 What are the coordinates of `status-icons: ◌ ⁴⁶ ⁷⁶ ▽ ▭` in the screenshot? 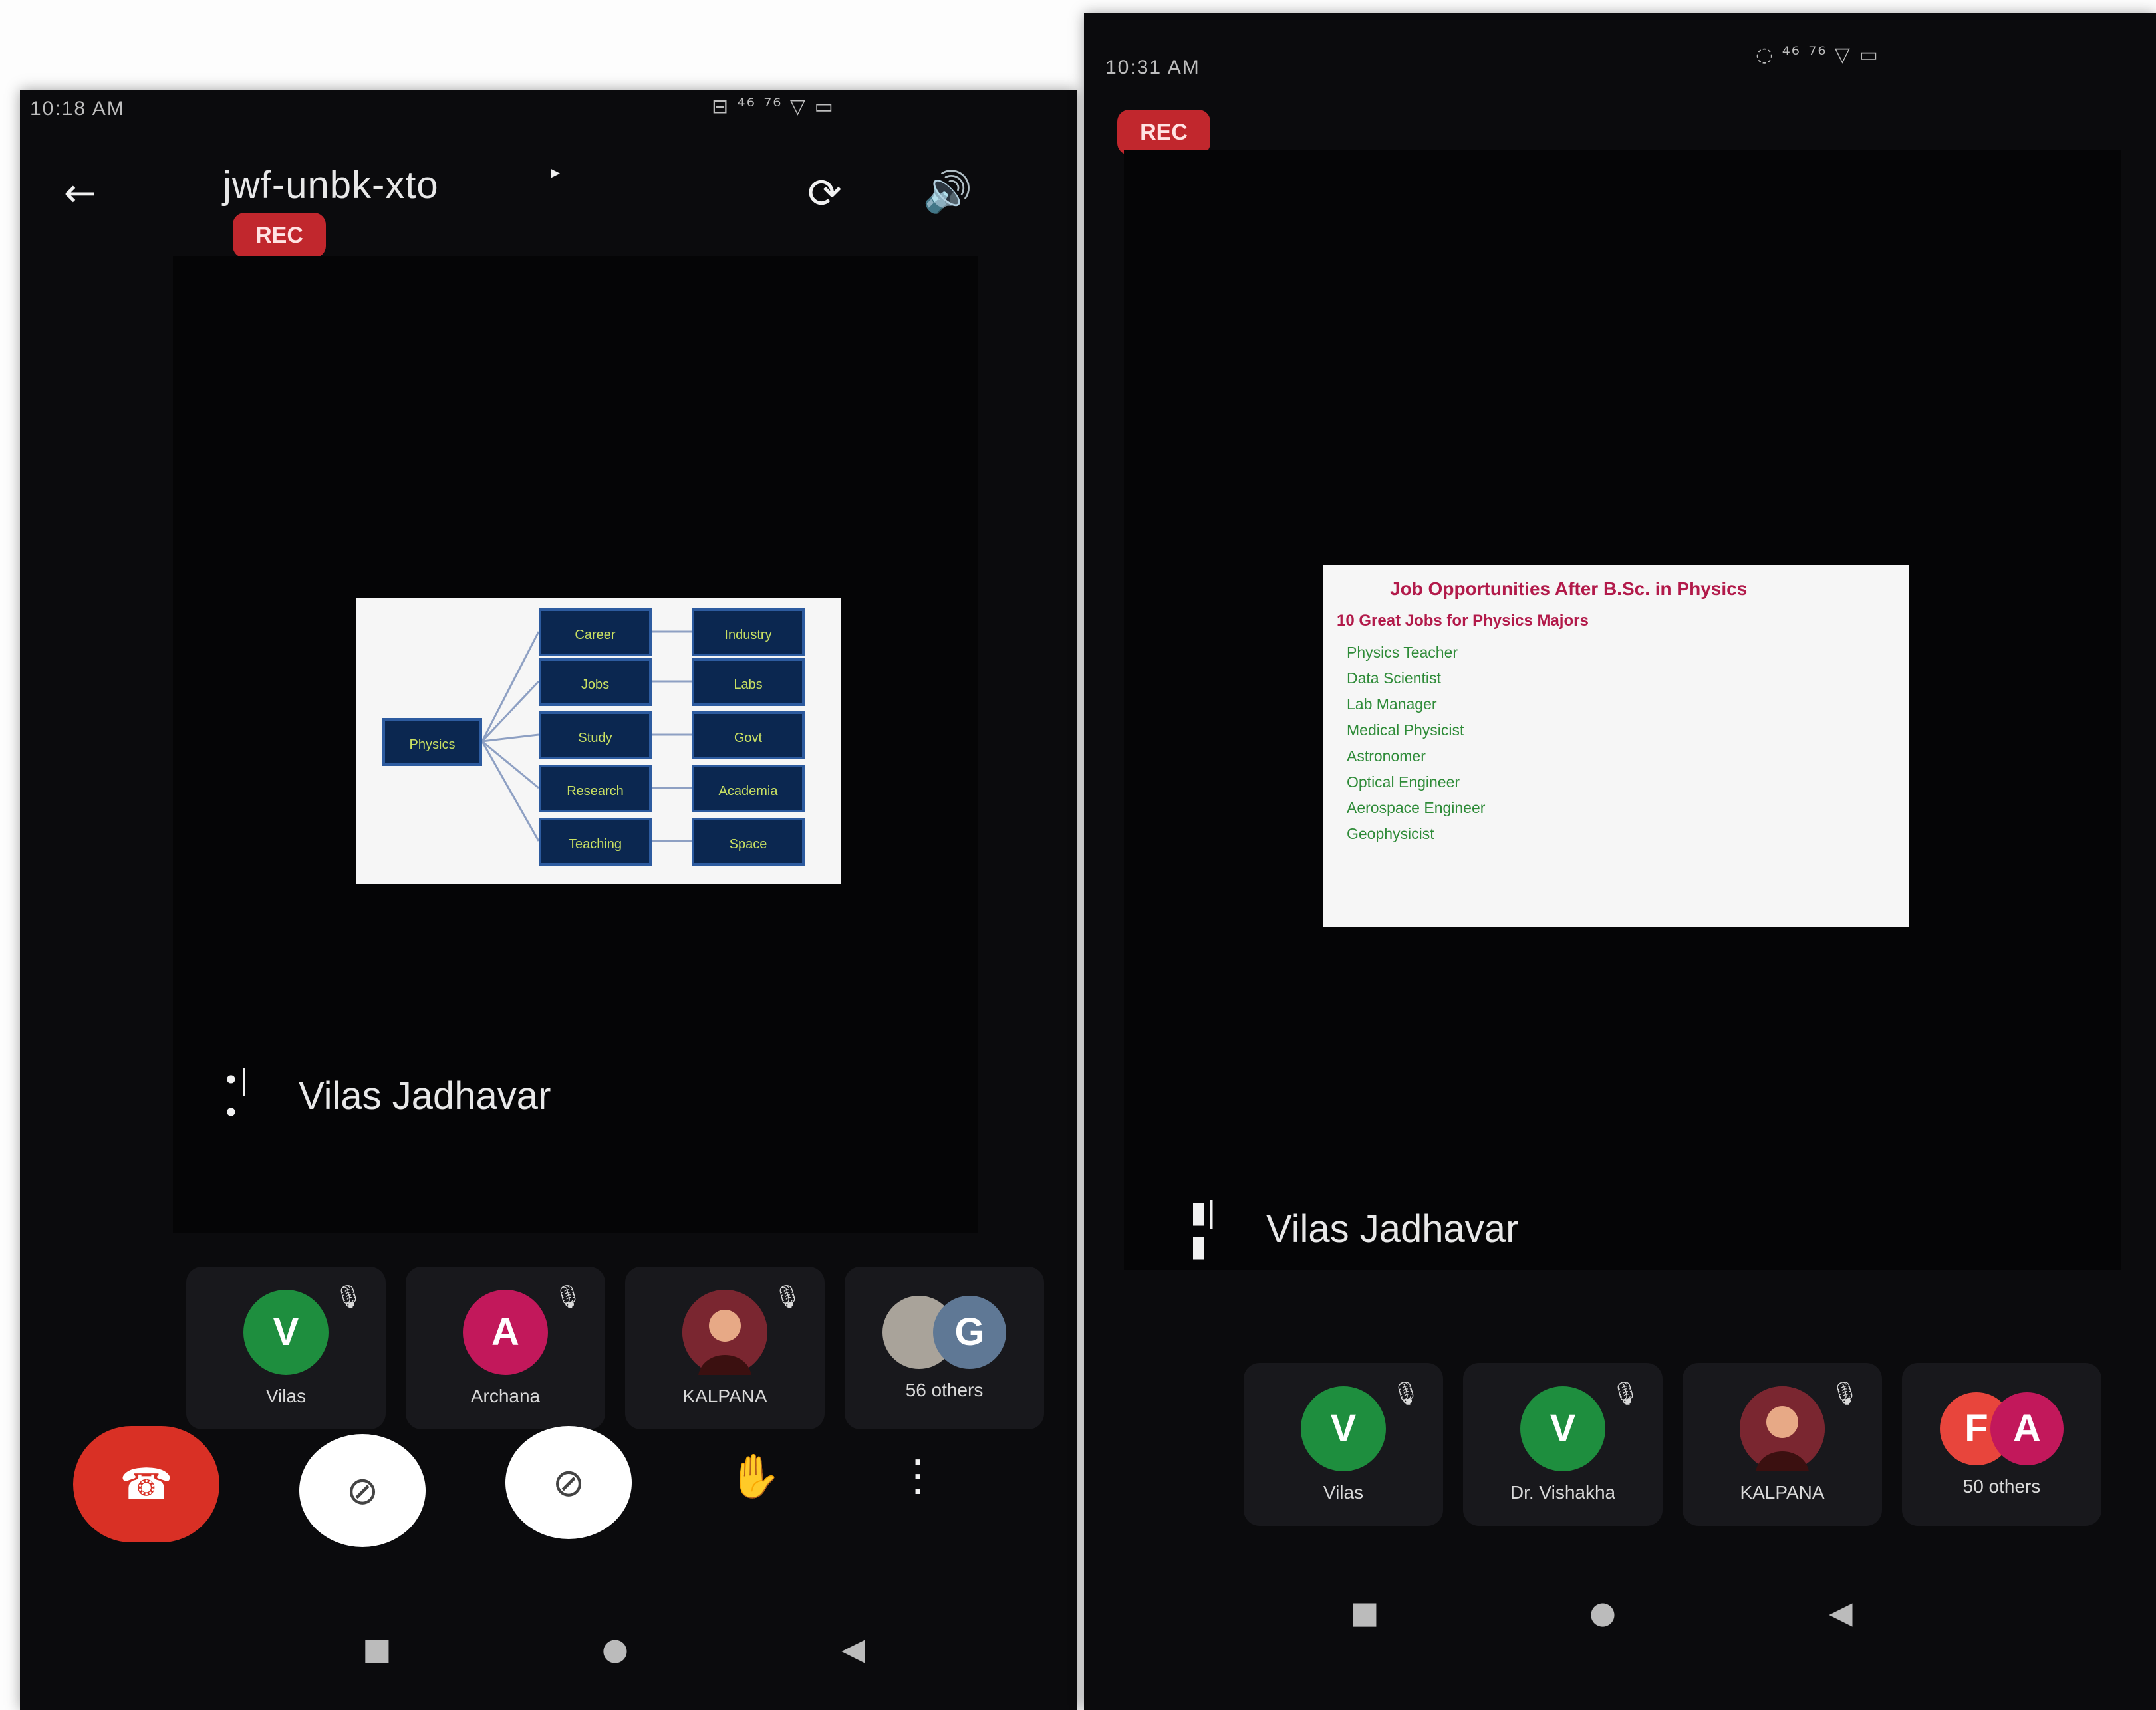 It's located at (1818, 54).